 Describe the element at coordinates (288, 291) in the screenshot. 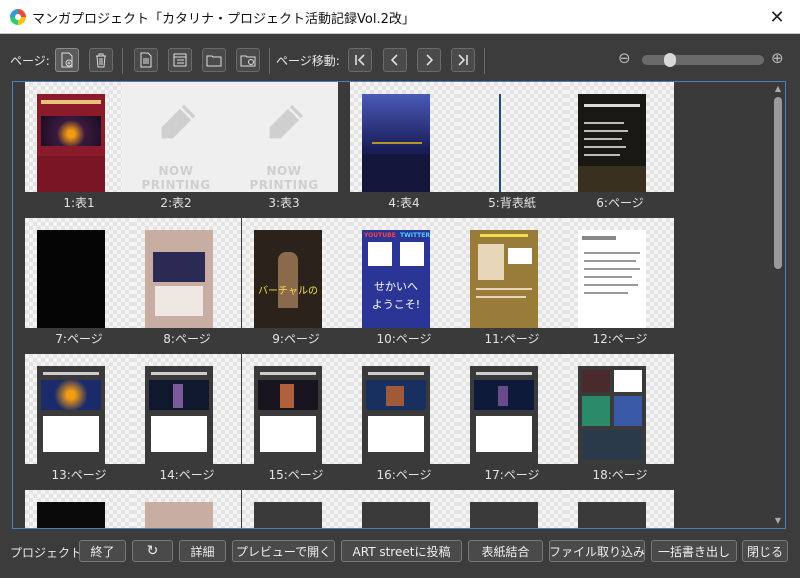

I see `page-caption: バーチャルの` at that location.